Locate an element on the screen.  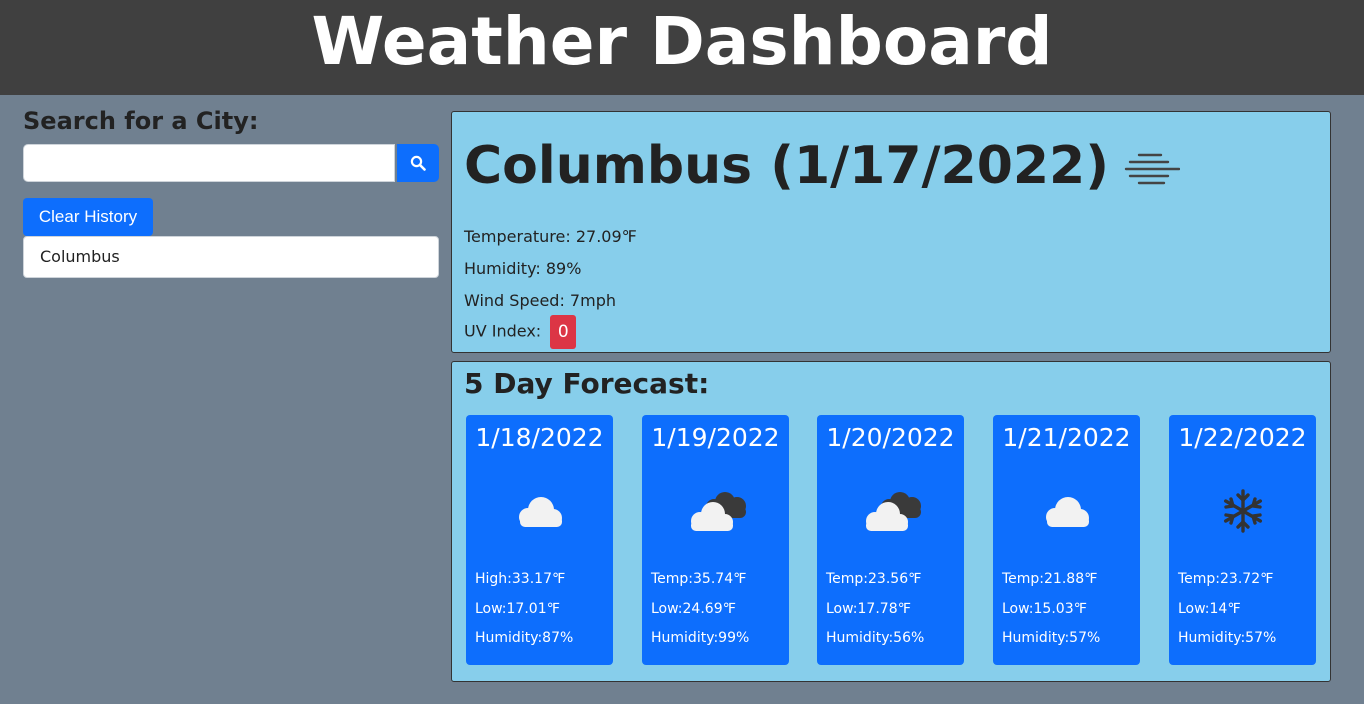
city-search-input is located at coordinates (209, 163).